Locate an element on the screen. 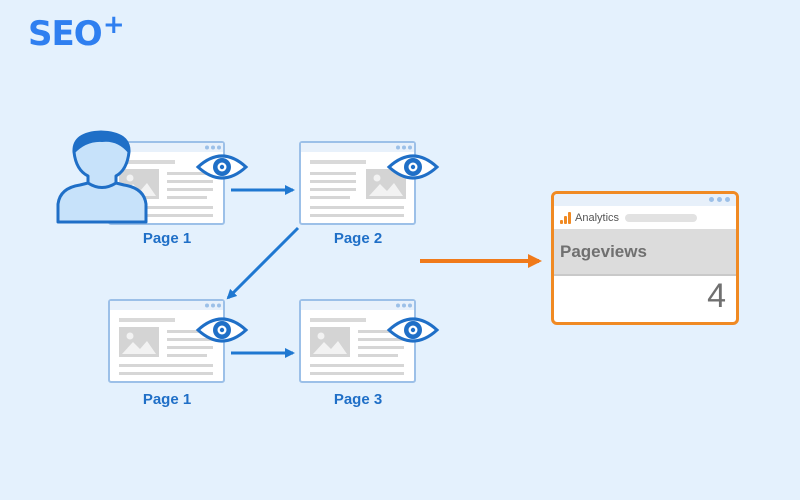 Image resolution: width=800 pixels, height=500 pixels. analytics-title: Analytics is located at coordinates (597, 217).